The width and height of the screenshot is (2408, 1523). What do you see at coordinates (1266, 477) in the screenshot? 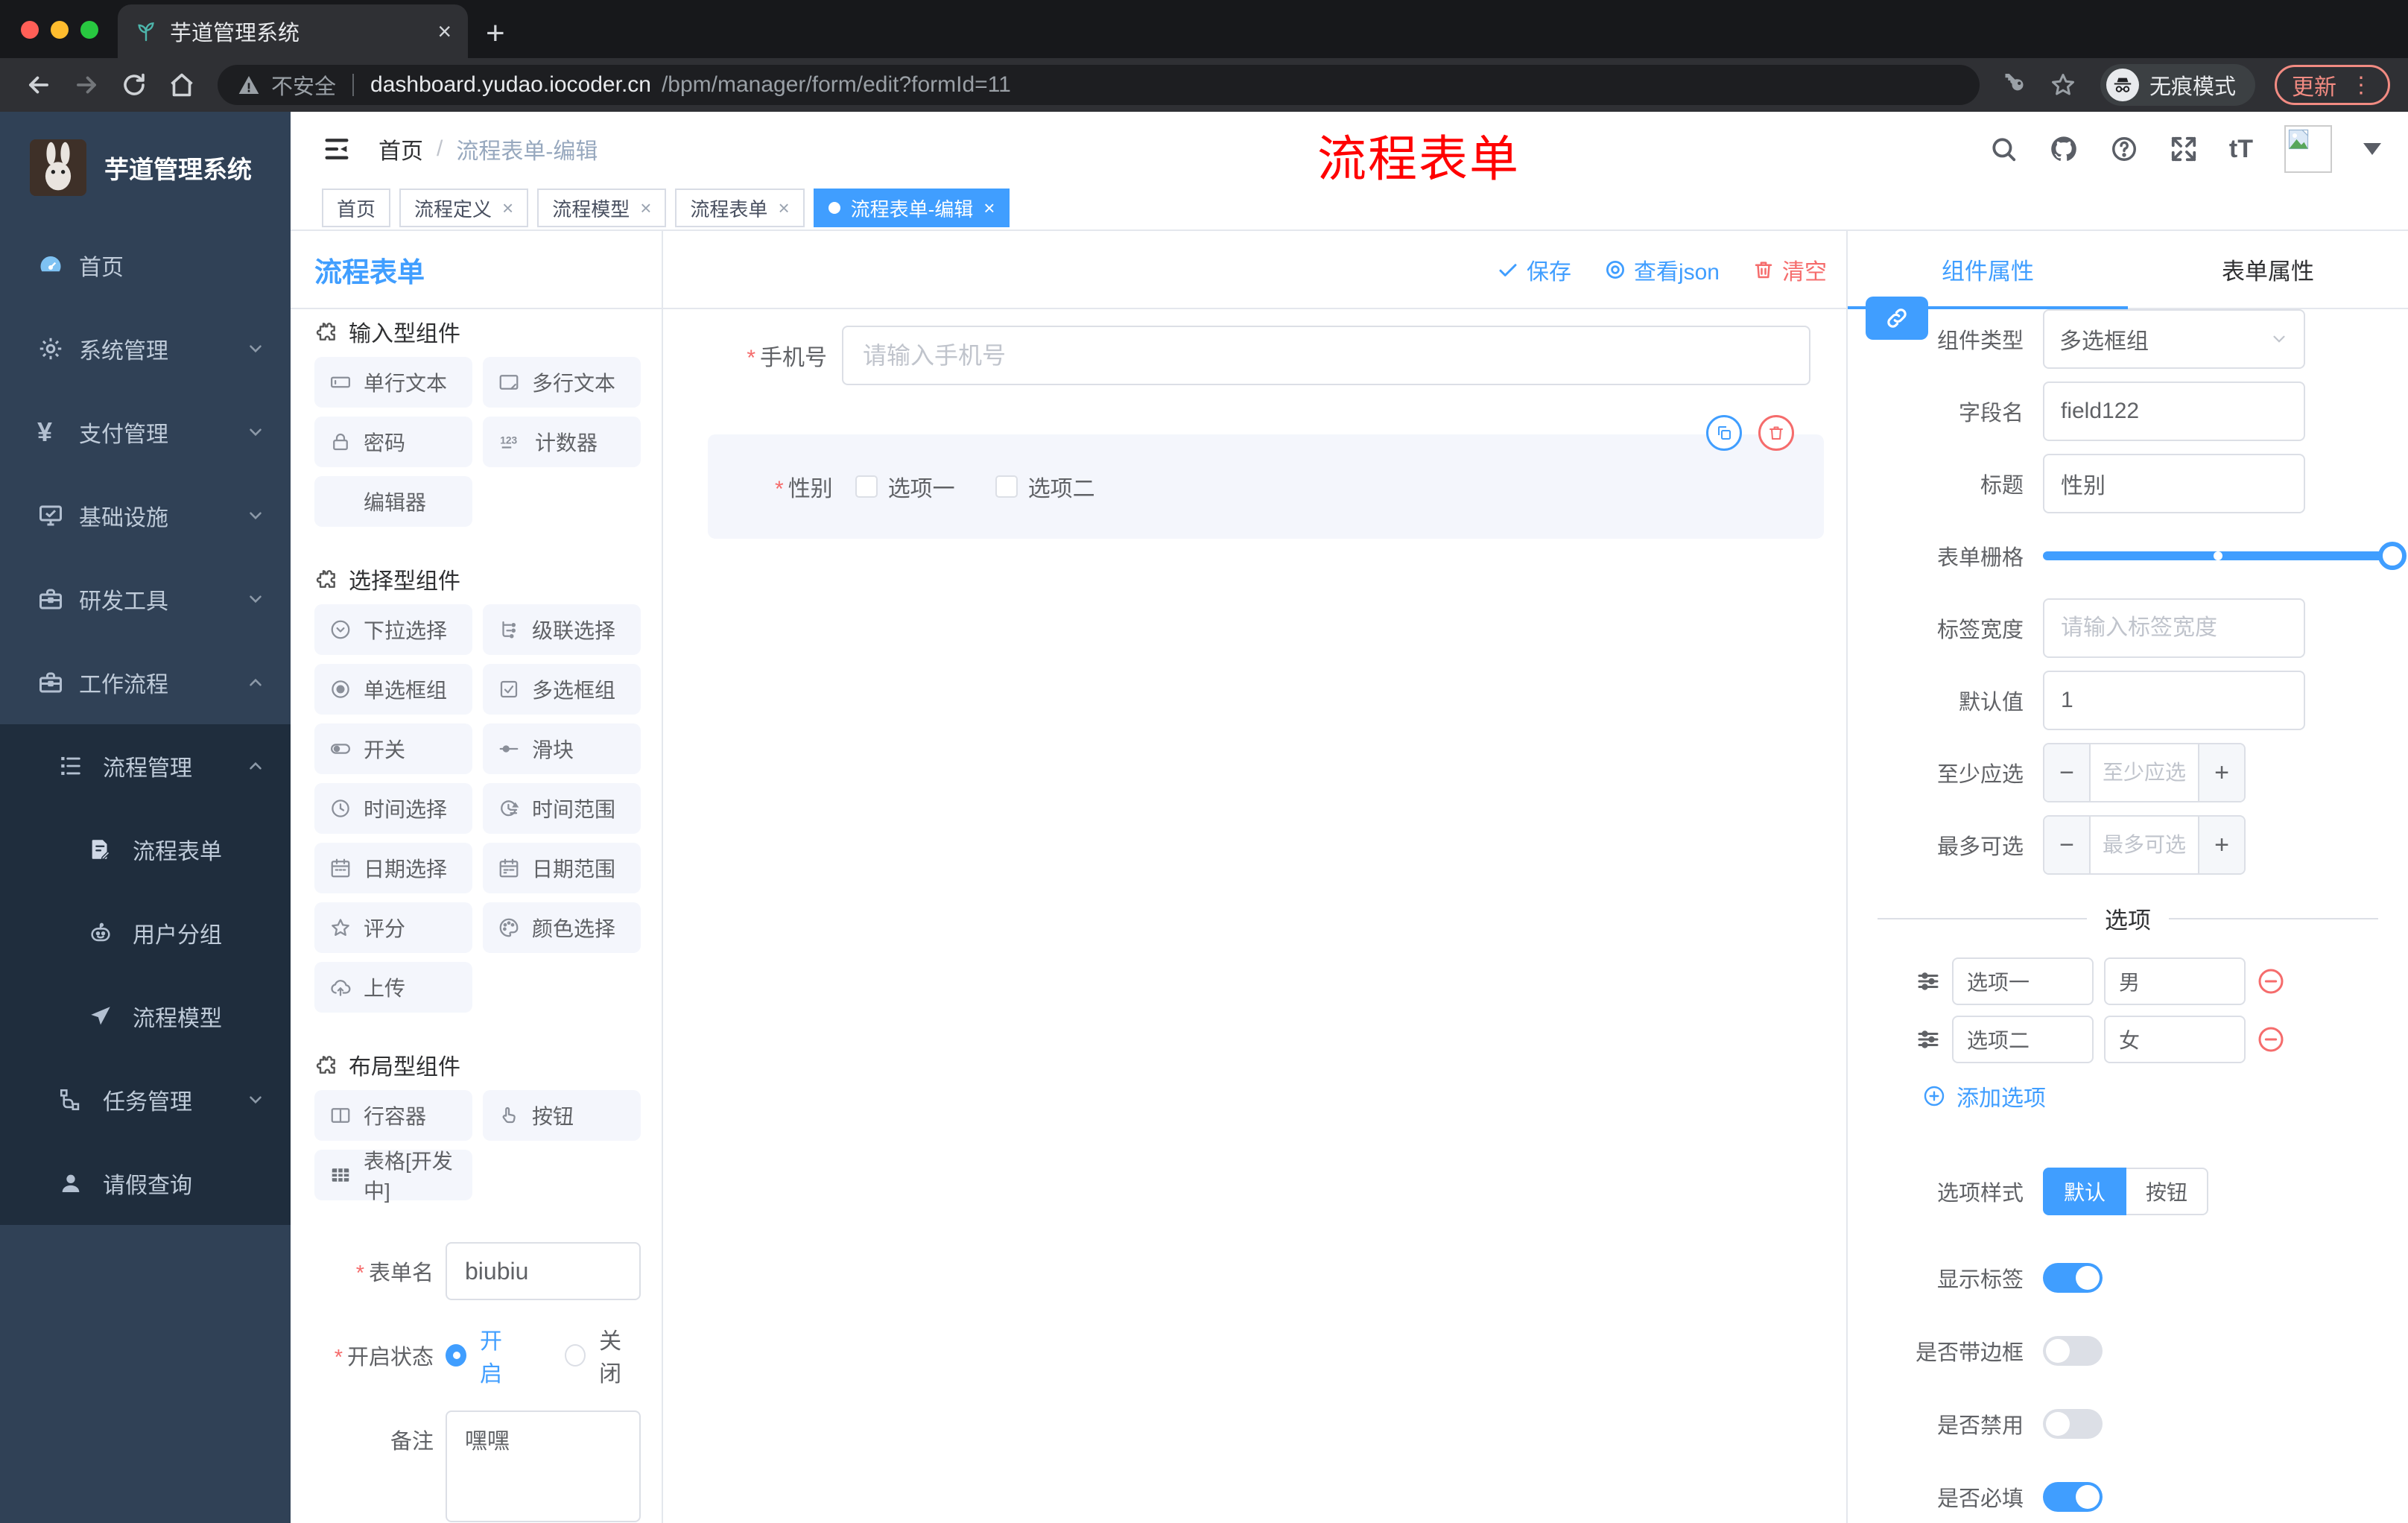
I see `canvas-field-gender-selected: * 性别 选项一 选项二` at bounding box center [1266, 477].